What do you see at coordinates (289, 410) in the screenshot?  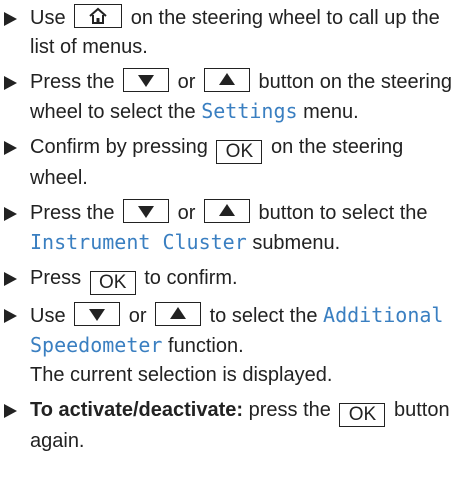 I see `step-text: press the` at bounding box center [289, 410].